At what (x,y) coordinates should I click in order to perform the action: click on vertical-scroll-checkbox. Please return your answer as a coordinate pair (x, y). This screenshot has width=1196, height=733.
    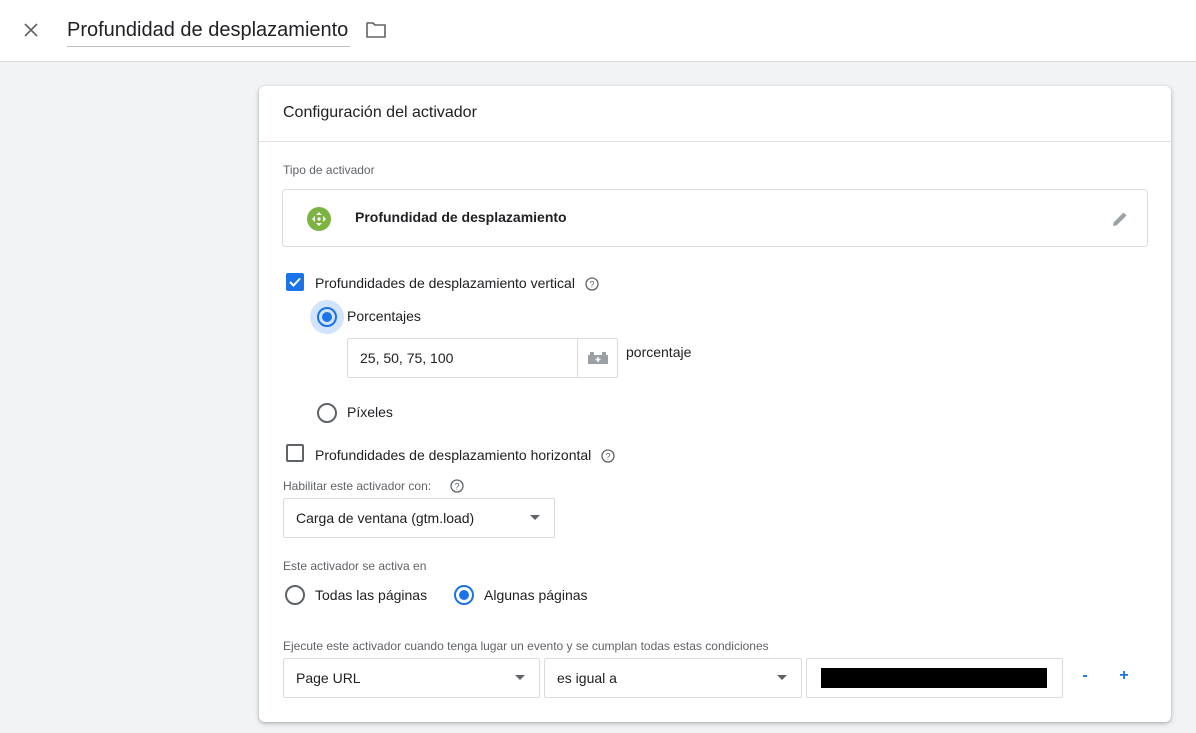
    Looking at the image, I should click on (295, 282).